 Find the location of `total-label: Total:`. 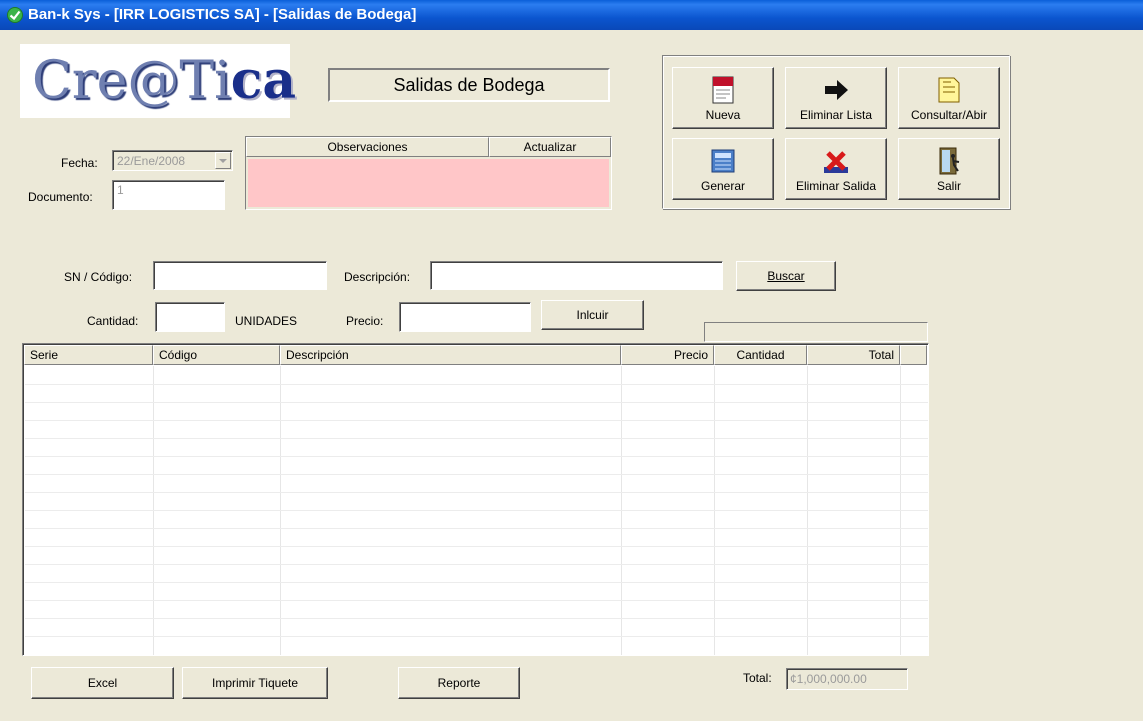

total-label: Total: is located at coordinates (757, 678).